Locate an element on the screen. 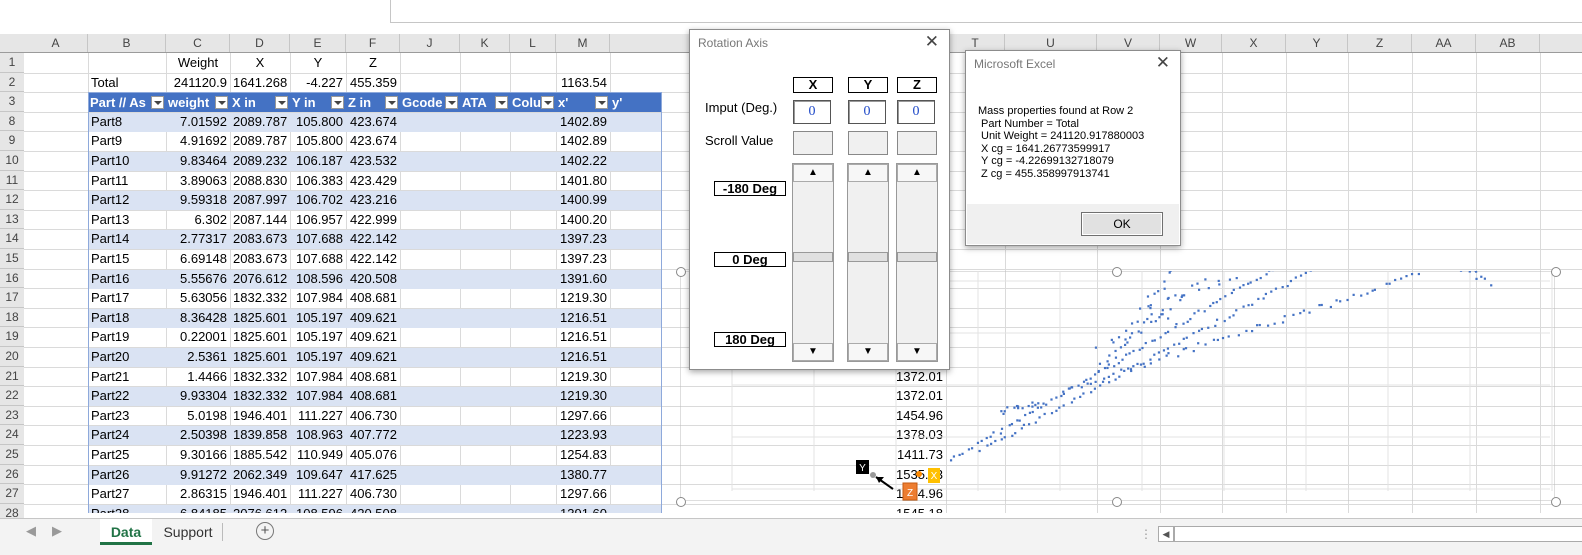 The image size is (1582, 555). column-header-c: C is located at coordinates (198, 43).